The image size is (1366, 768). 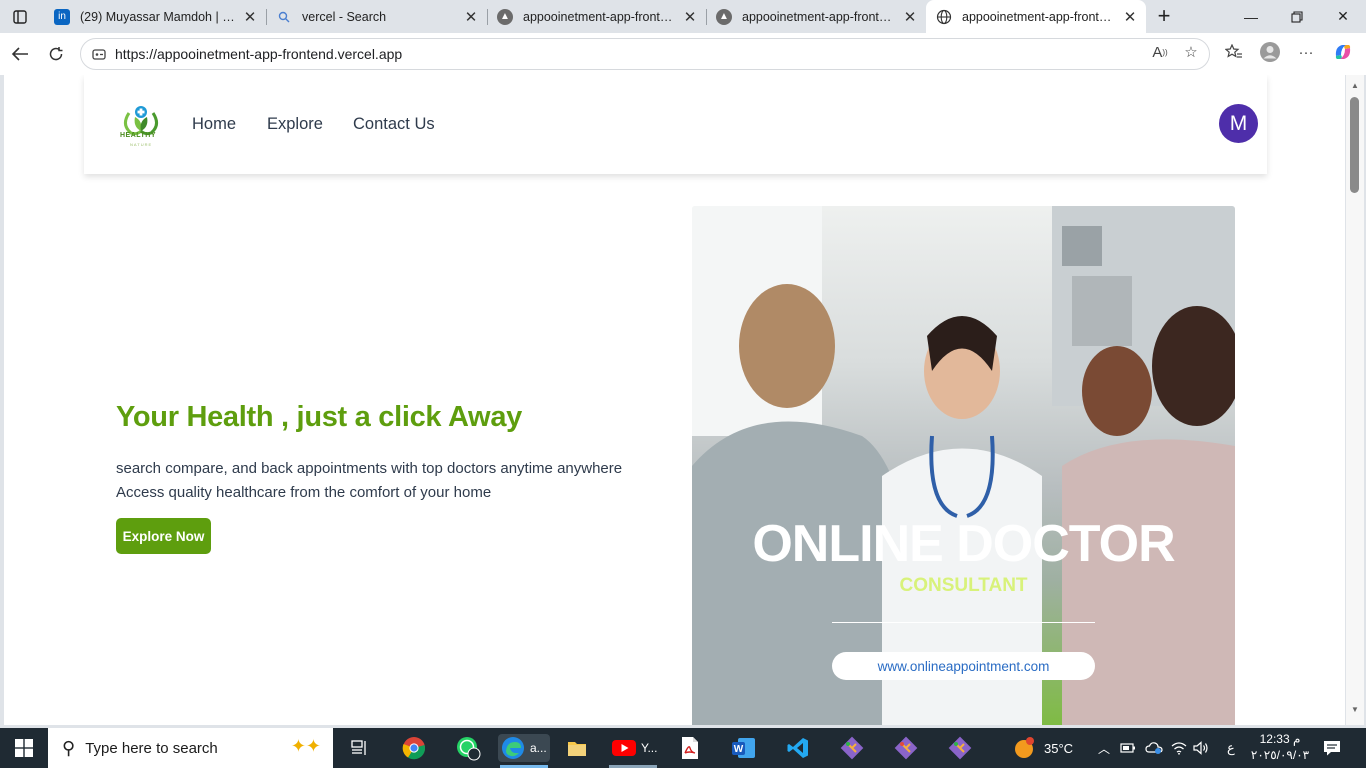 I want to click on banner-divider, so click(x=963, y=622).